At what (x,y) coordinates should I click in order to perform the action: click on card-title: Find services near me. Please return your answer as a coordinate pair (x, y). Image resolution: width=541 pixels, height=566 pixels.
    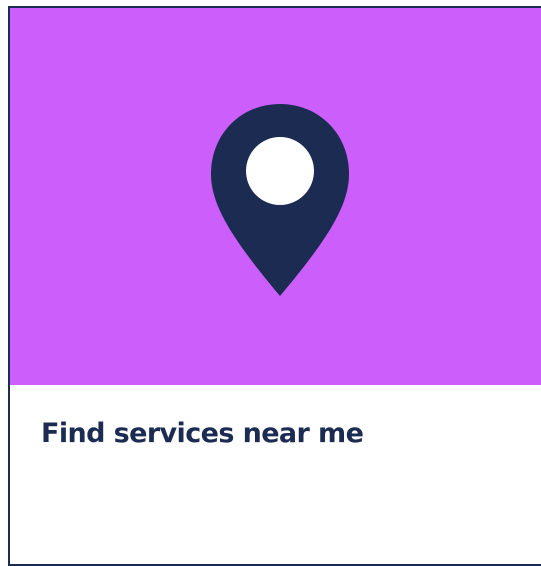
    Looking at the image, I should click on (202, 433).